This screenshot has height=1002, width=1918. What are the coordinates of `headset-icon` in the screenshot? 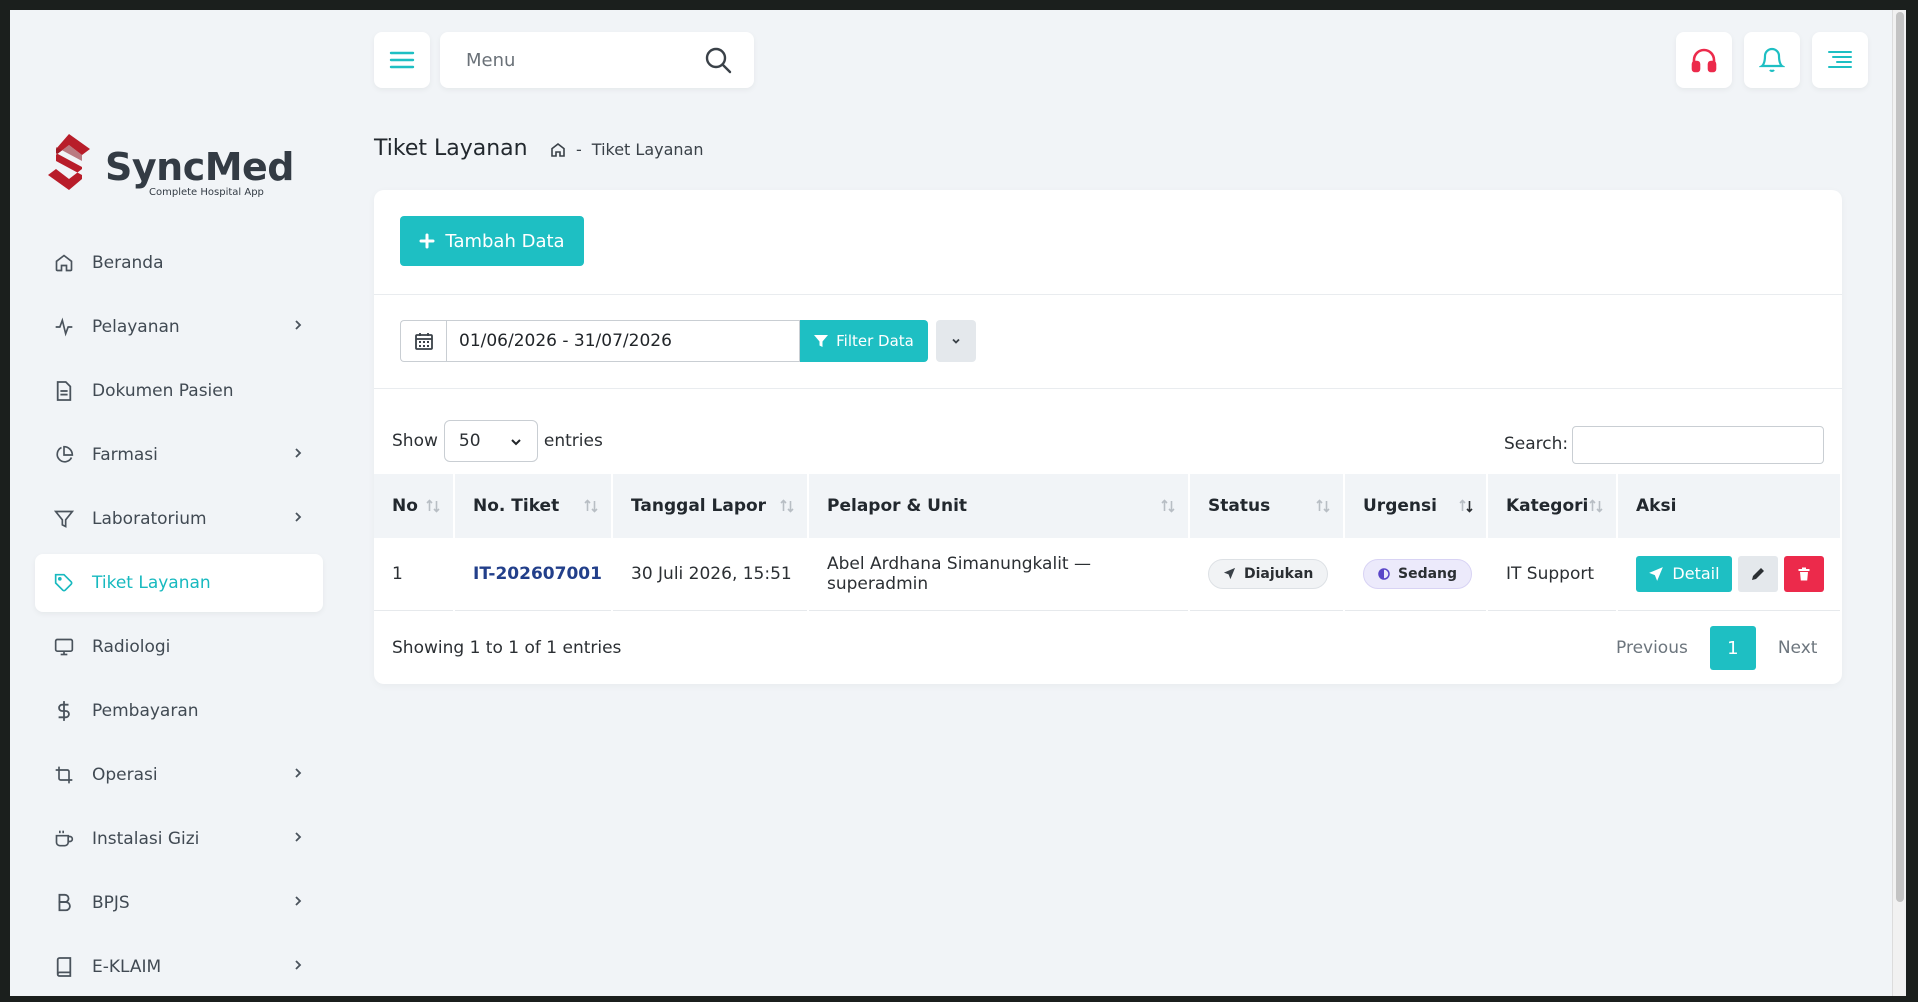 It's located at (1704, 60).